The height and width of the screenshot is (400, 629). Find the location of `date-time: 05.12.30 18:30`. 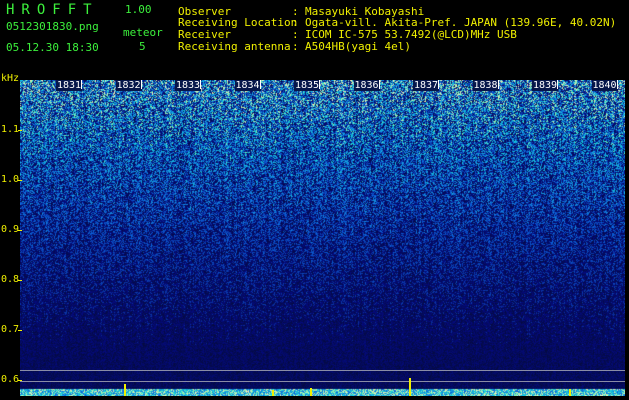

date-time: 05.12.30 18:30 is located at coordinates (52, 47).